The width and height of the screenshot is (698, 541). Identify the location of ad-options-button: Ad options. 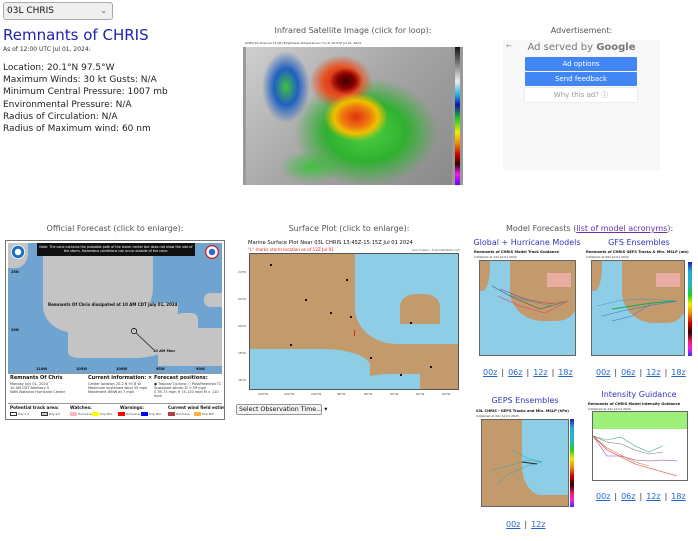
(581, 64).